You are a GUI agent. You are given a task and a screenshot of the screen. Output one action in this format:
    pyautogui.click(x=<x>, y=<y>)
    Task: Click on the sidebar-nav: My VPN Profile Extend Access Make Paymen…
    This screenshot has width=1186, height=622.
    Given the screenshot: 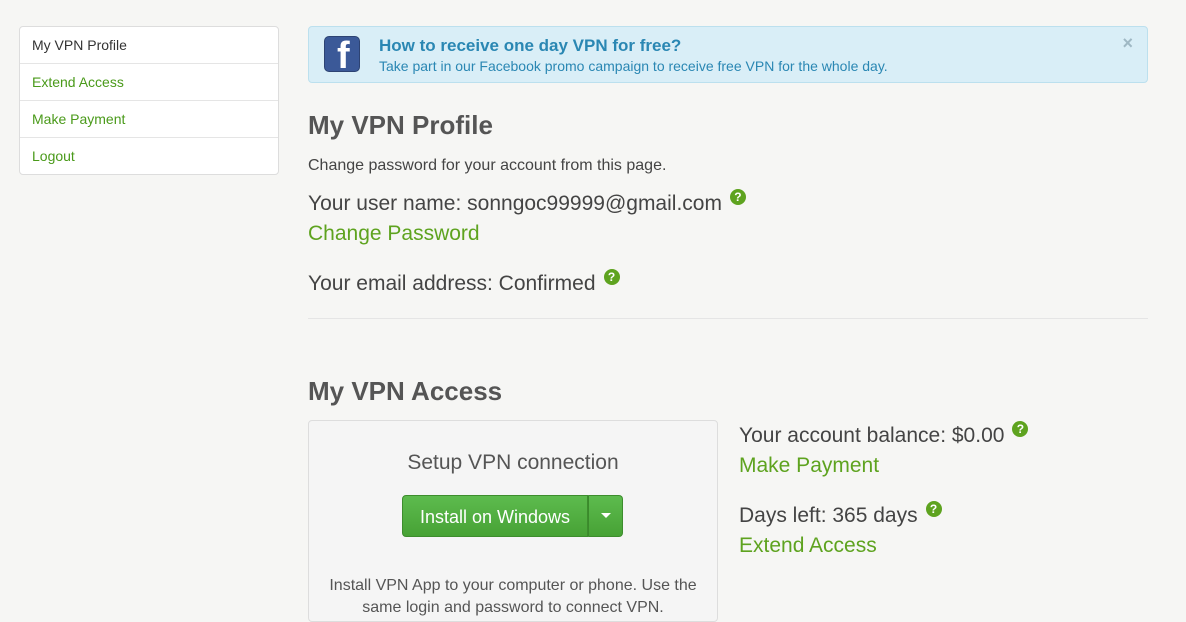 What is the action you would take?
    pyautogui.click(x=149, y=100)
    